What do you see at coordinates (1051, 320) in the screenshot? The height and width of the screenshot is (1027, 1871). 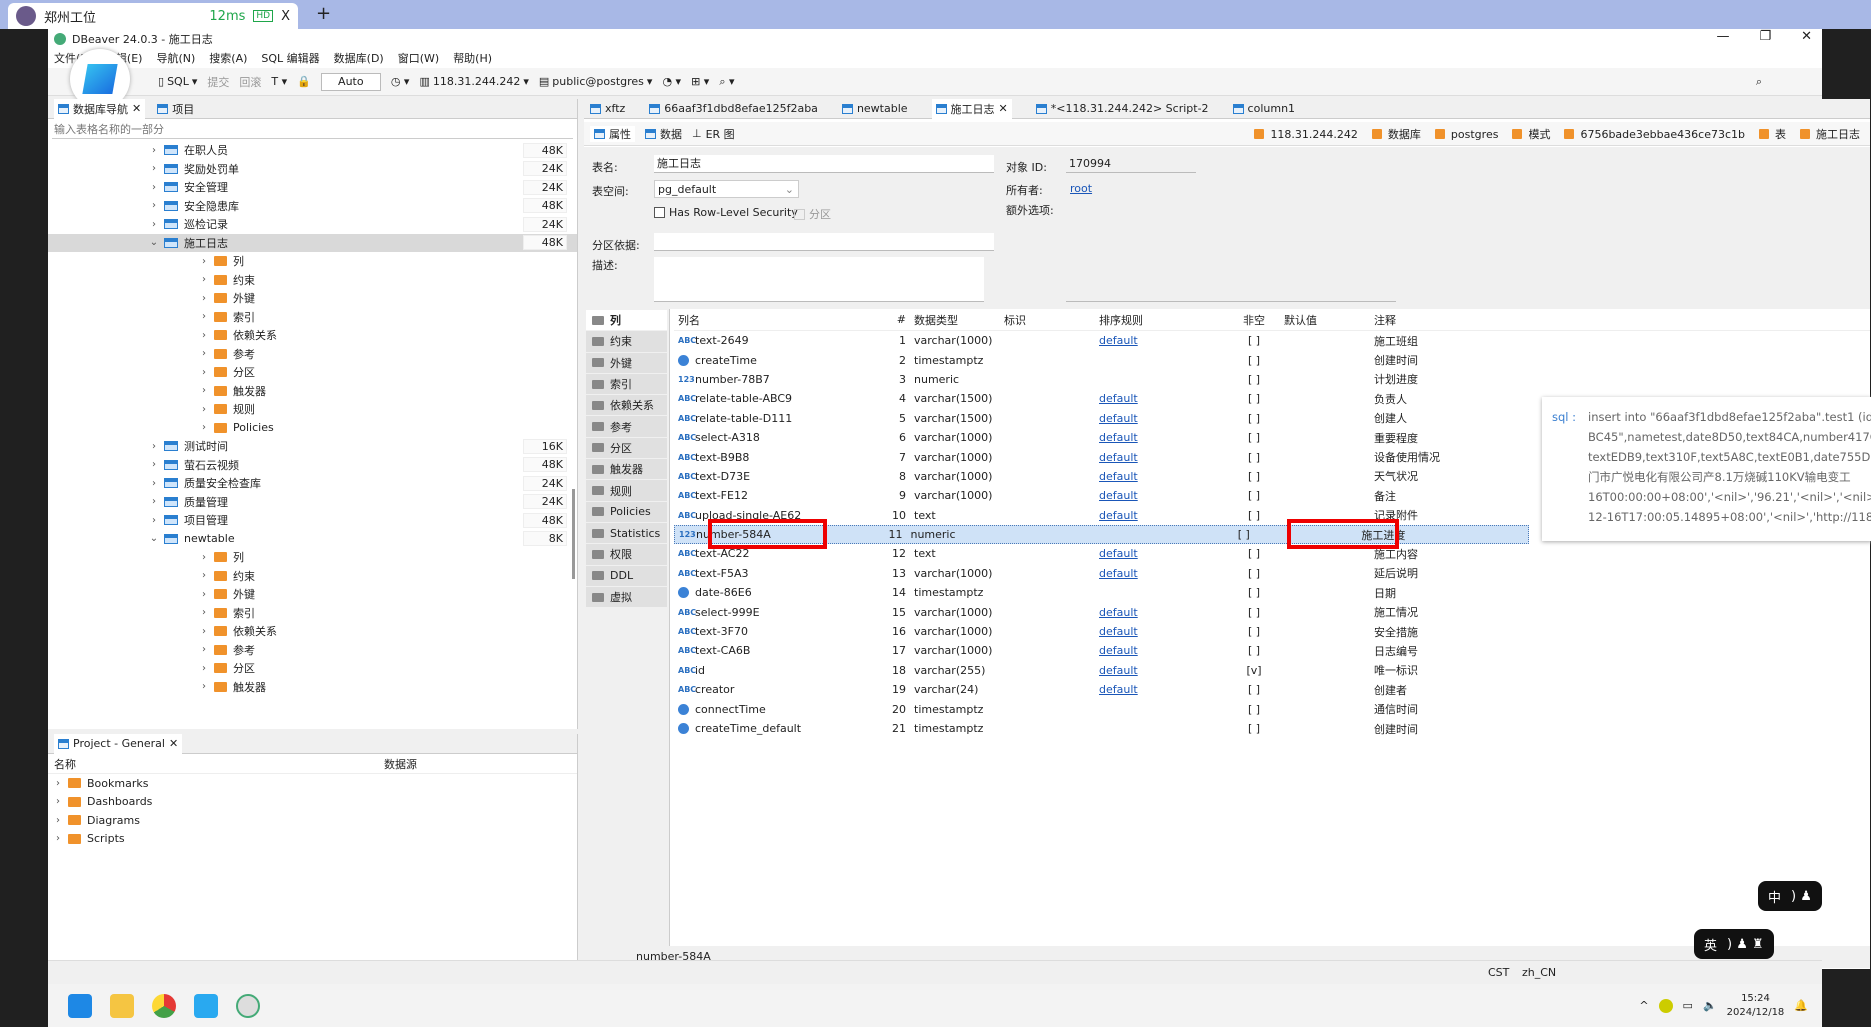 I see `column-header: 标识` at bounding box center [1051, 320].